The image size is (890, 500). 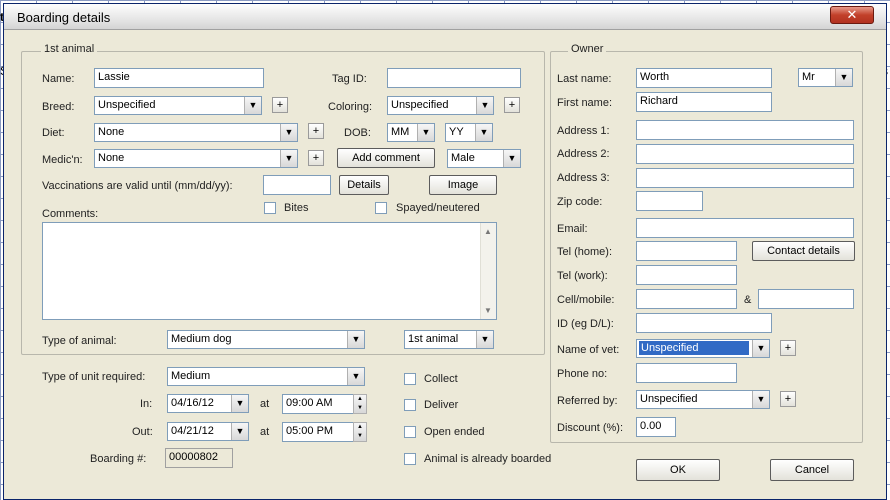 What do you see at coordinates (266, 376) in the screenshot?
I see `unit-type-dropdown: Medium ▼` at bounding box center [266, 376].